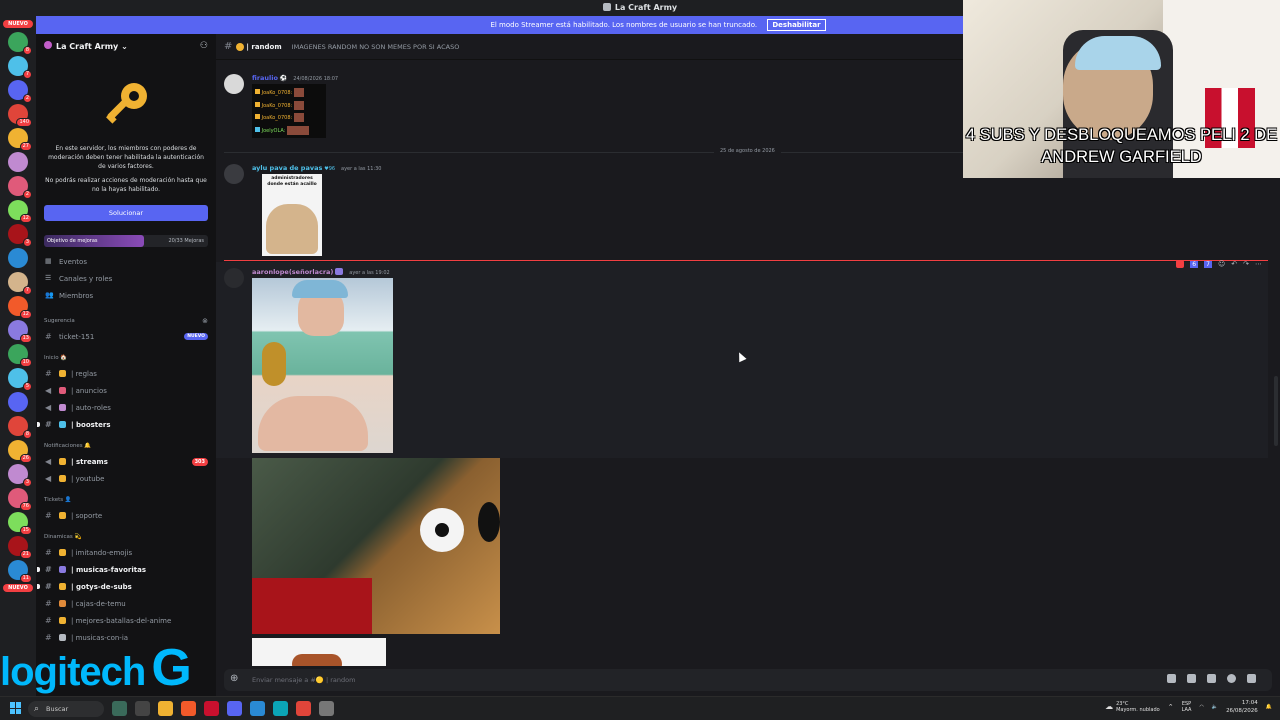 The width and height of the screenshot is (1280, 720). I want to click on server-badge: 7, so click(27, 290).